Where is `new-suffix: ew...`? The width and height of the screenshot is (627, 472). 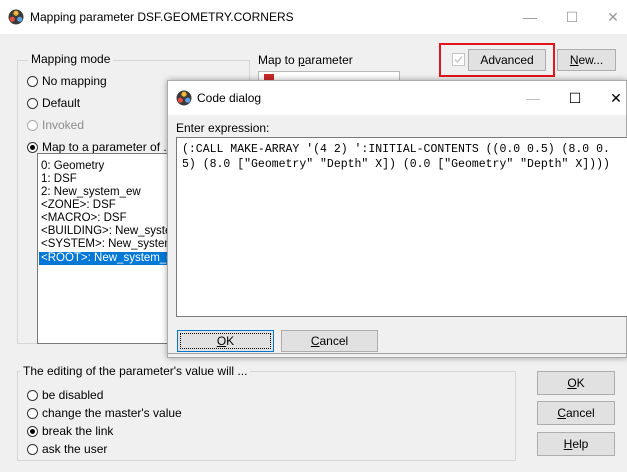
new-suffix: ew... is located at coordinates (591, 60).